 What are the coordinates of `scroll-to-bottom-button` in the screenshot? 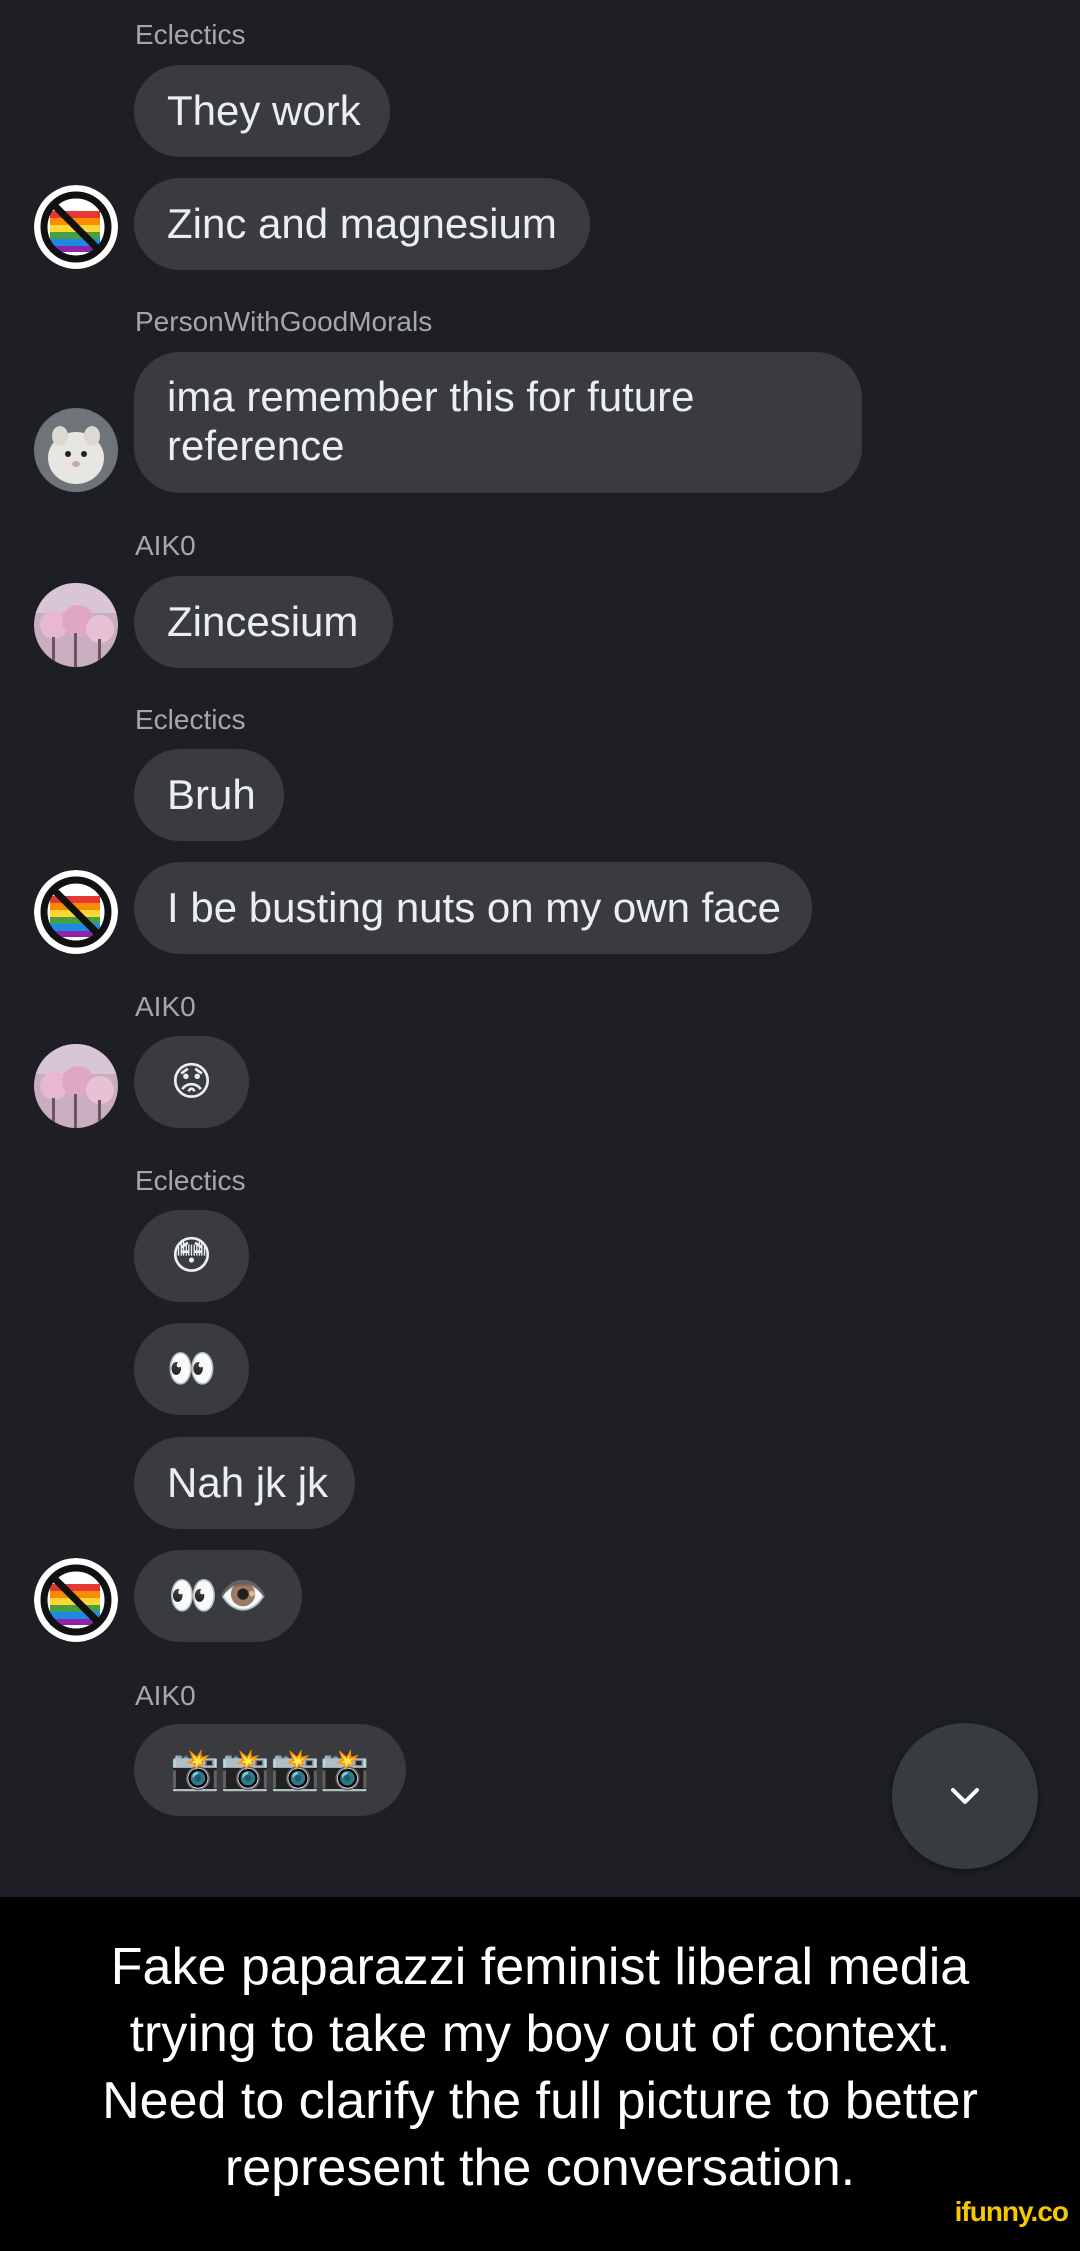 It's located at (965, 1796).